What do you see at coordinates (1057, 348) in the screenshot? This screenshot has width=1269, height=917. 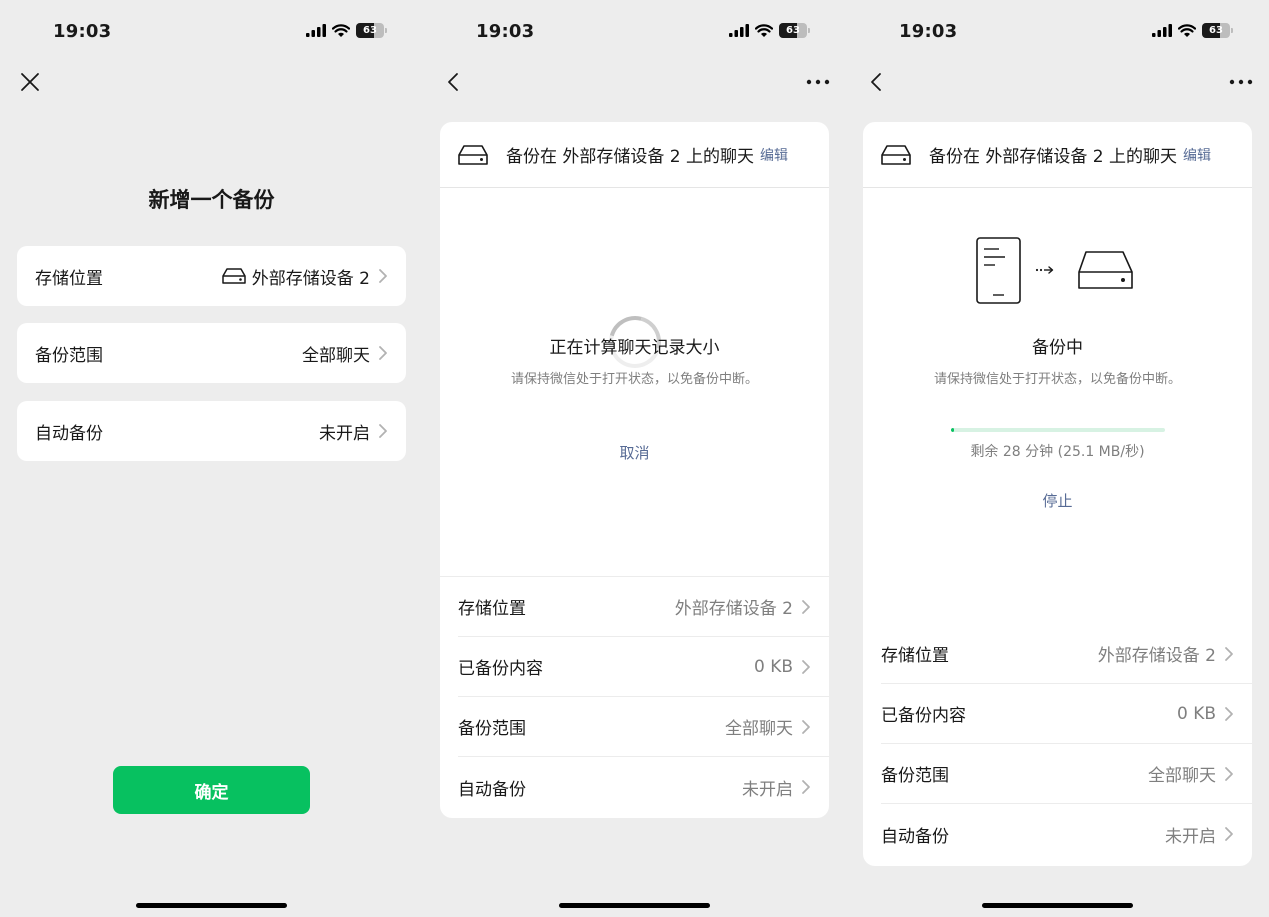 I see `status-title: 备份中` at bounding box center [1057, 348].